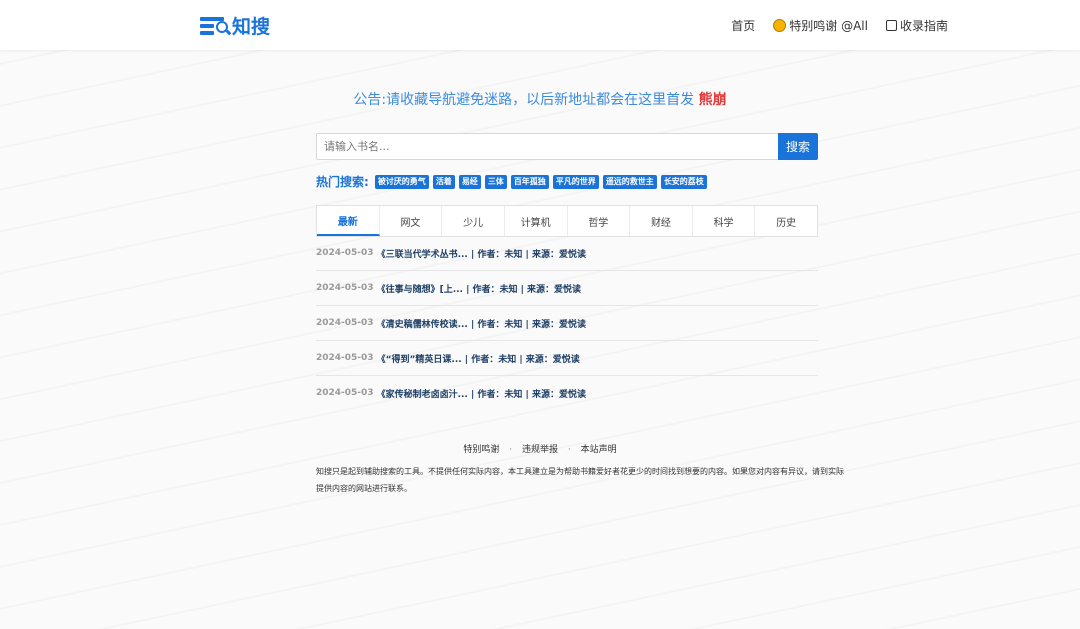 Image resolution: width=1080 pixels, height=629 pixels. Describe the element at coordinates (540, 25) in the screenshot. I see `top-bar: 知搜 首页 特别鸣谢 @All 收录指南` at that location.